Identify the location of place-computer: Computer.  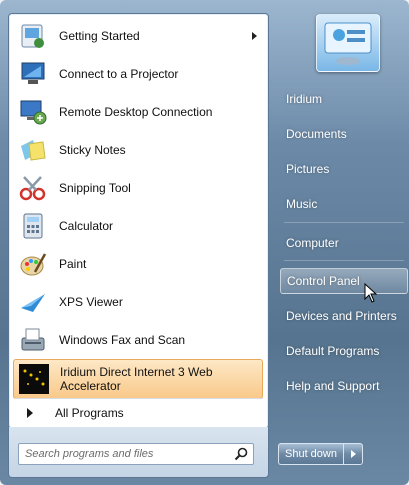
(344, 243).